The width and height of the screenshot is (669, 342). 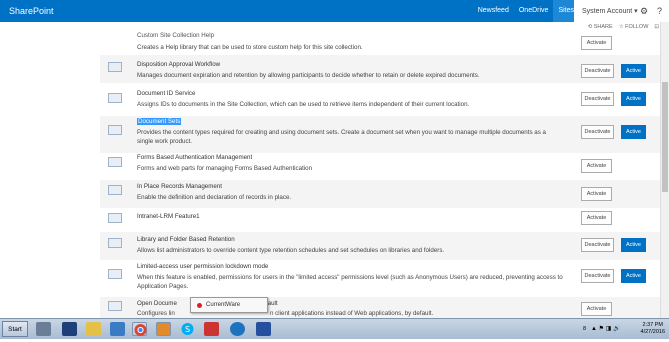 I want to click on tray-label: 8, so click(x=585, y=329).